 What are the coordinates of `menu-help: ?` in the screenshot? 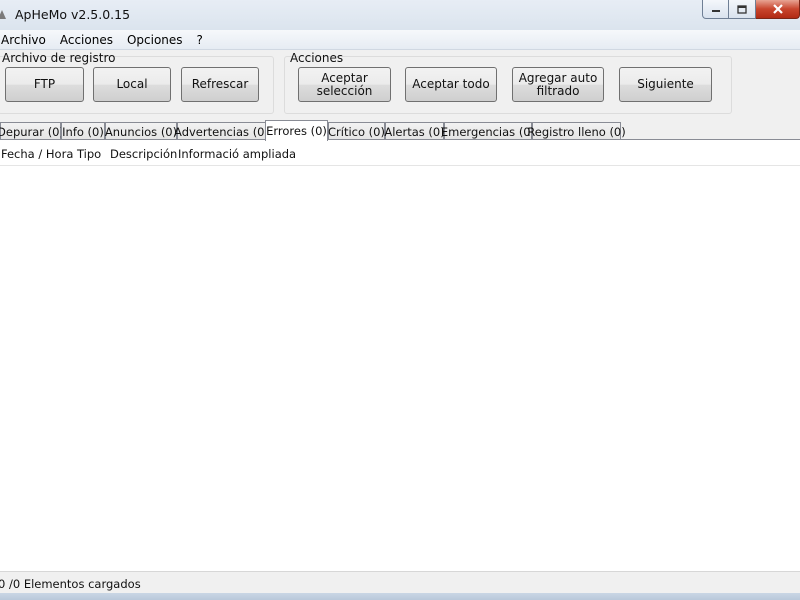 It's located at (202, 40).